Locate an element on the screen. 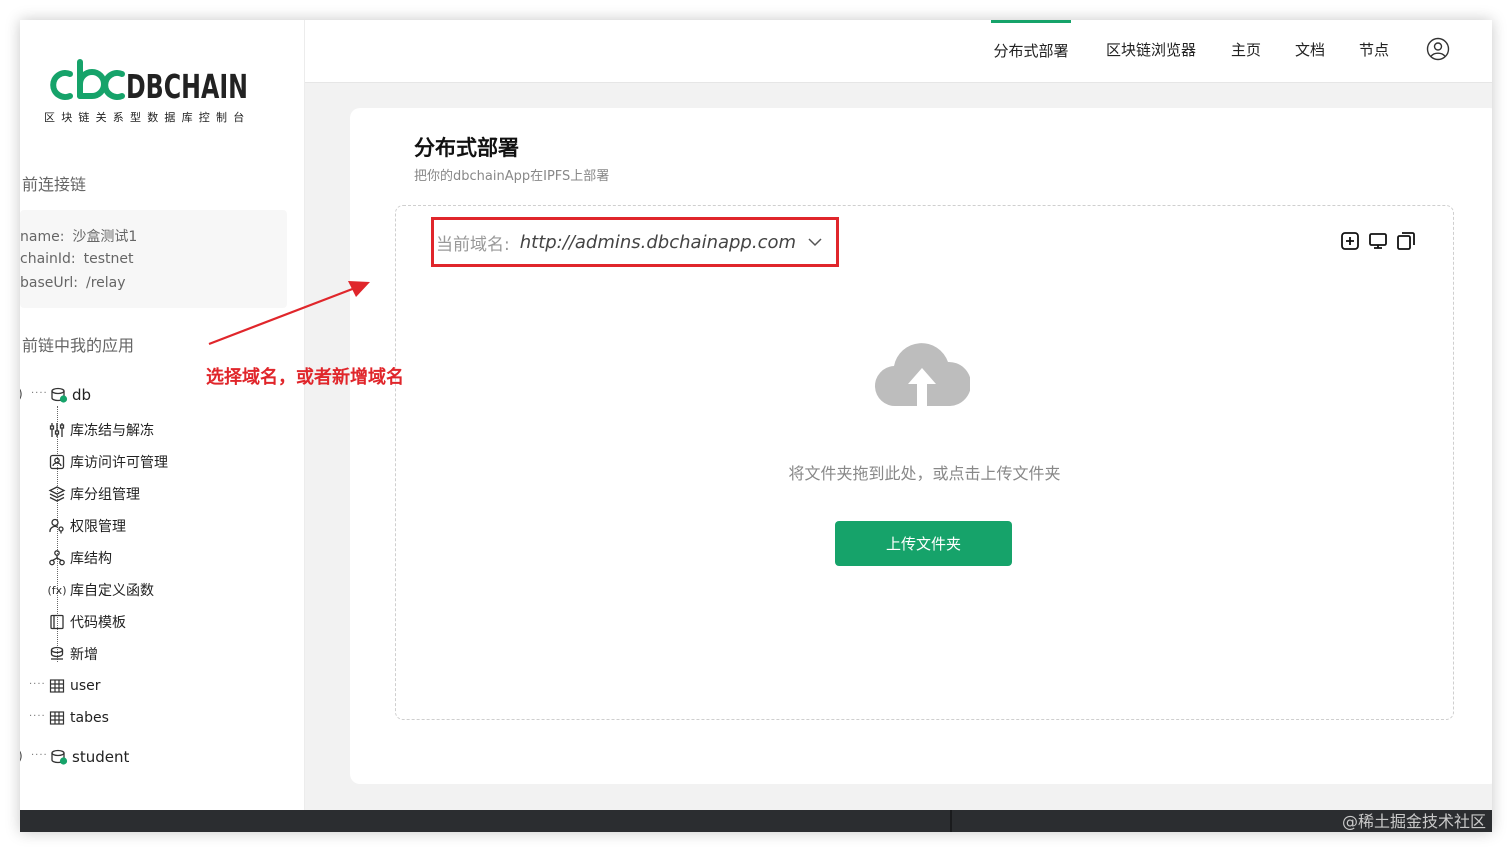  tree-item-group: 库分组管理 is located at coordinates (94, 494).